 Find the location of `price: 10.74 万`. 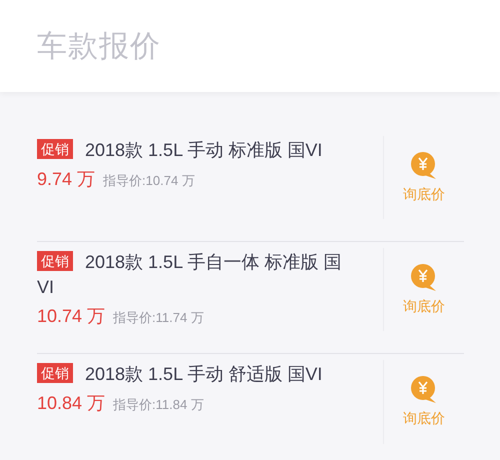

price: 10.74 万 is located at coordinates (71, 316).